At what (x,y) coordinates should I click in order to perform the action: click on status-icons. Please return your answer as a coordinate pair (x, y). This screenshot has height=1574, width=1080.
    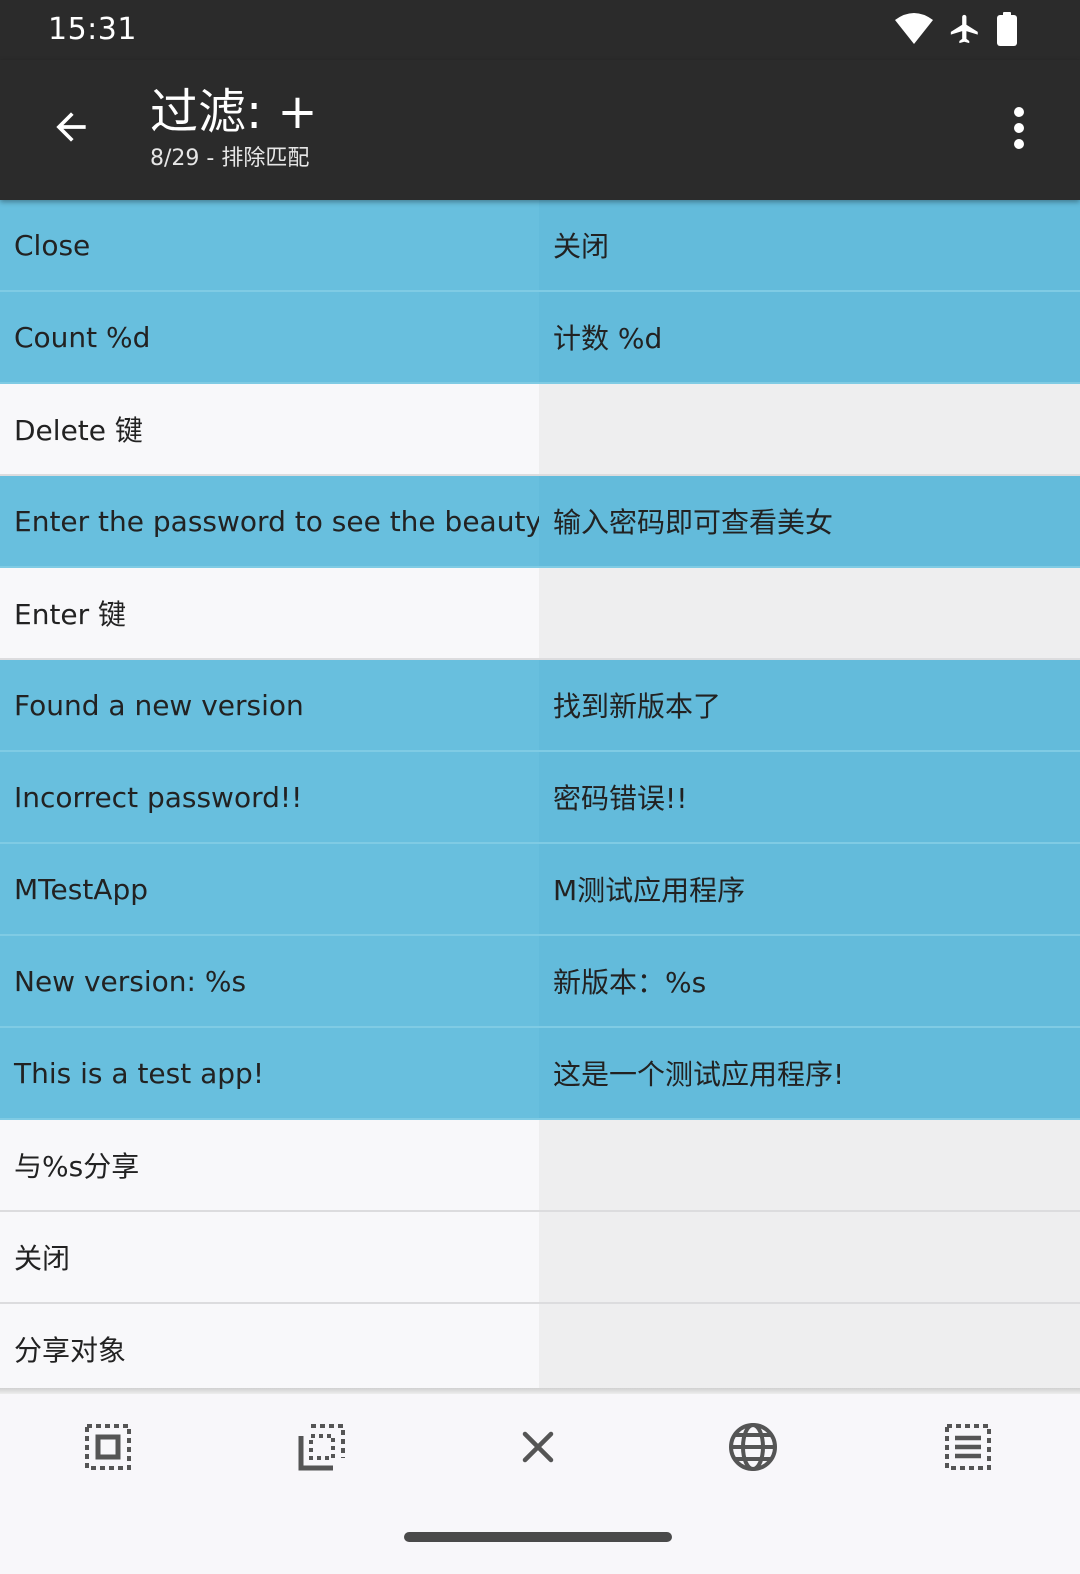
    Looking at the image, I should click on (956, 29).